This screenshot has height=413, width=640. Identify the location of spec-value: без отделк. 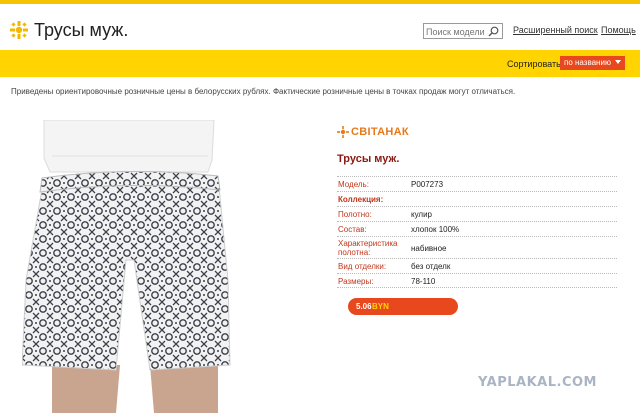
(431, 266).